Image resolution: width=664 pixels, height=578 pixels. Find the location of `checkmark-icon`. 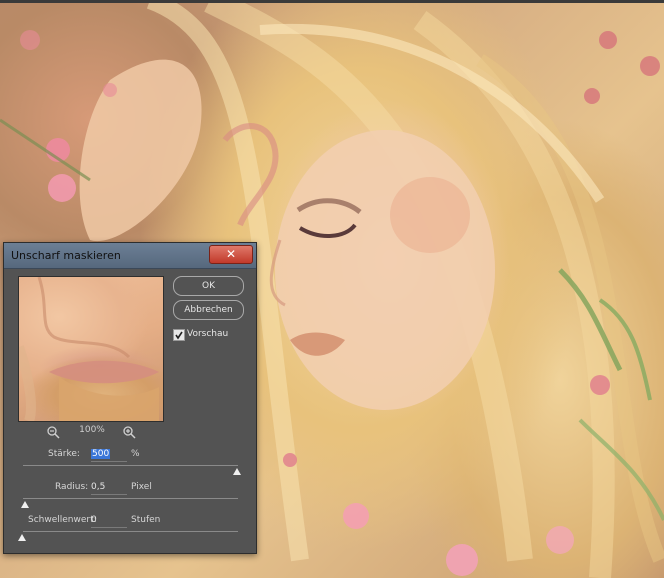

checkmark-icon is located at coordinates (179, 335).